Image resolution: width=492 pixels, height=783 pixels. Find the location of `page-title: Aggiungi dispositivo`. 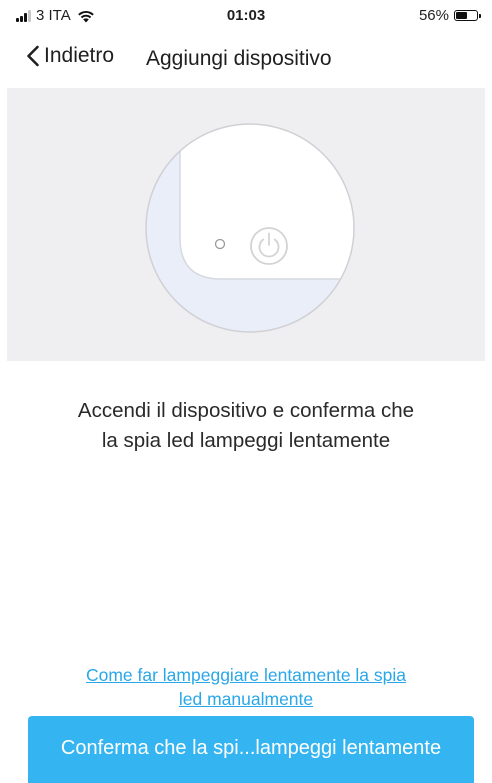

page-title: Aggiungi dispositivo is located at coordinates (239, 58).